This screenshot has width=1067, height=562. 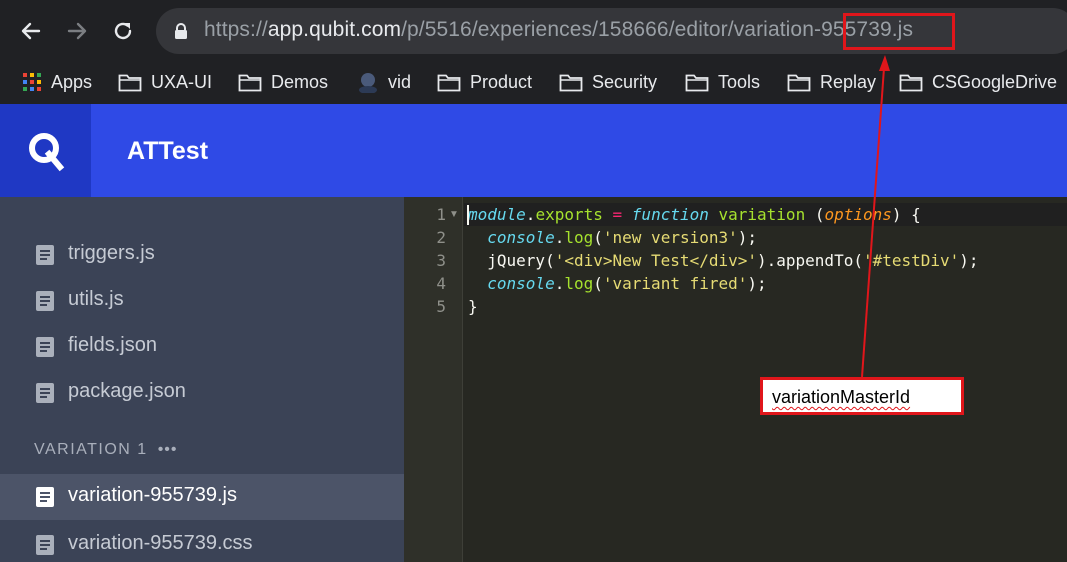 What do you see at coordinates (841, 397) in the screenshot?
I see `annotation-label: variationMasterId` at bounding box center [841, 397].